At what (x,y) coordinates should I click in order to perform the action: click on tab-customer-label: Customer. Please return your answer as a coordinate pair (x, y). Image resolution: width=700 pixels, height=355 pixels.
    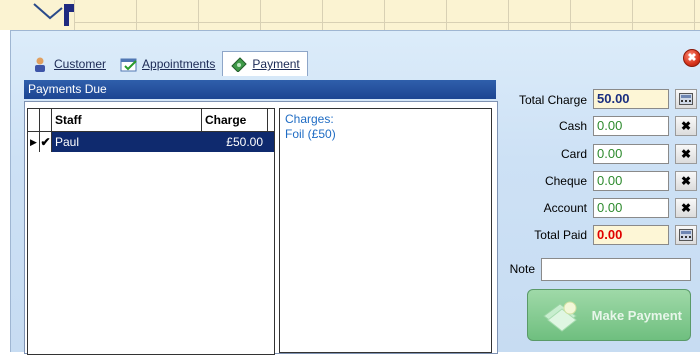
    Looking at the image, I should click on (80, 64).